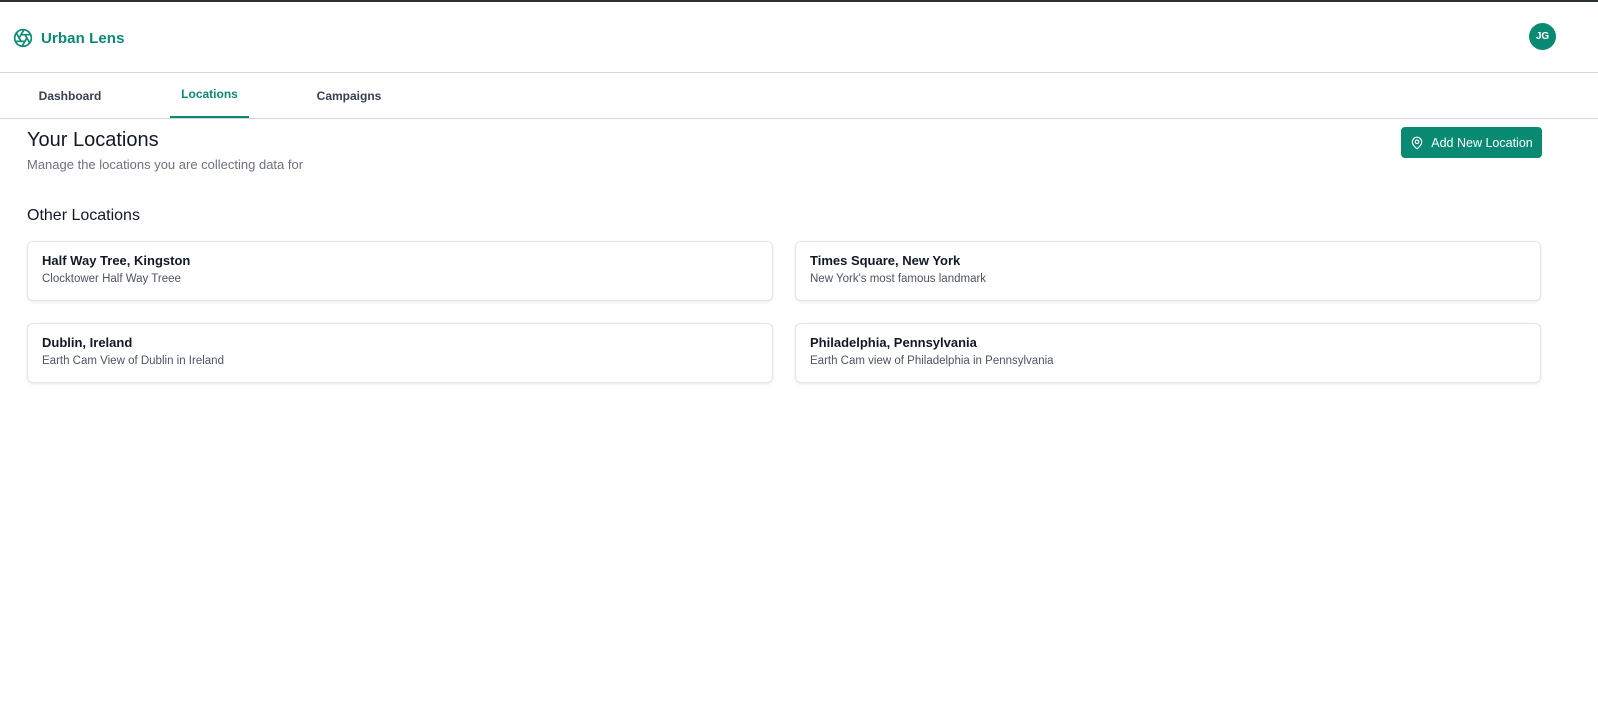 The height and width of the screenshot is (724, 1598). Describe the element at coordinates (799, 37) in the screenshot. I see `app-header: Urban Lens JG` at that location.